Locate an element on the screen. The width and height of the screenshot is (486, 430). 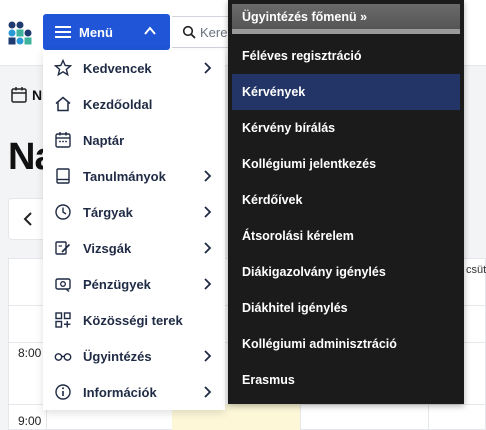
menu-item-label: Naptár is located at coordinates (104, 140).